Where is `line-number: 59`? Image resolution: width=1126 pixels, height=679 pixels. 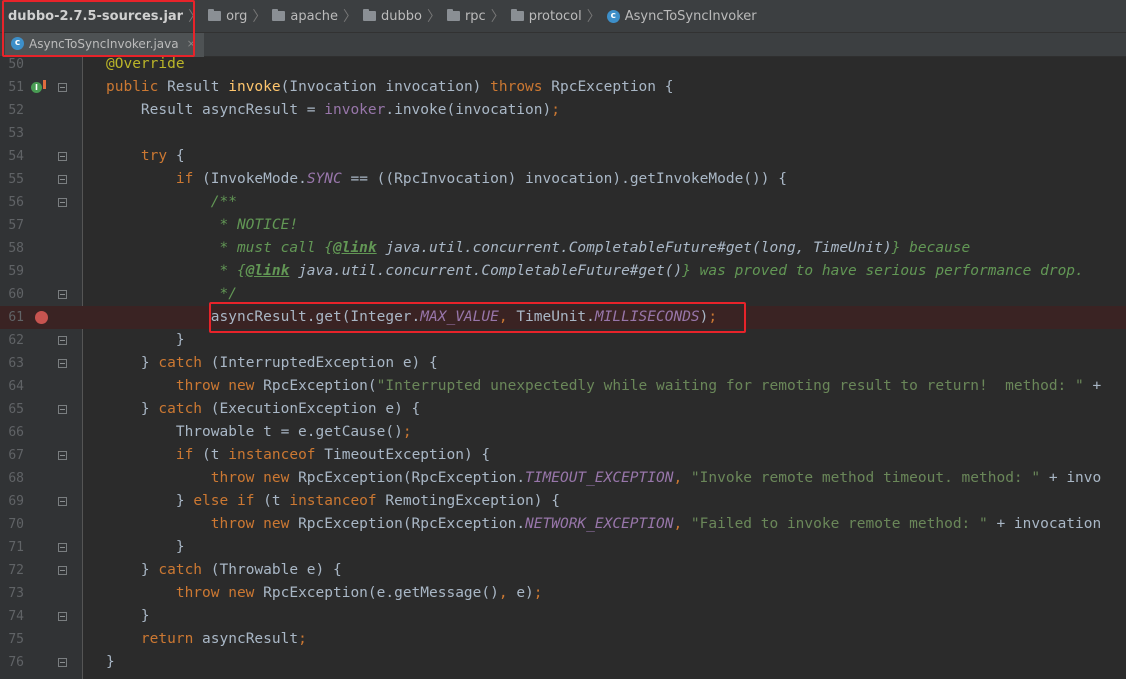
line-number: 59 is located at coordinates (16, 271).